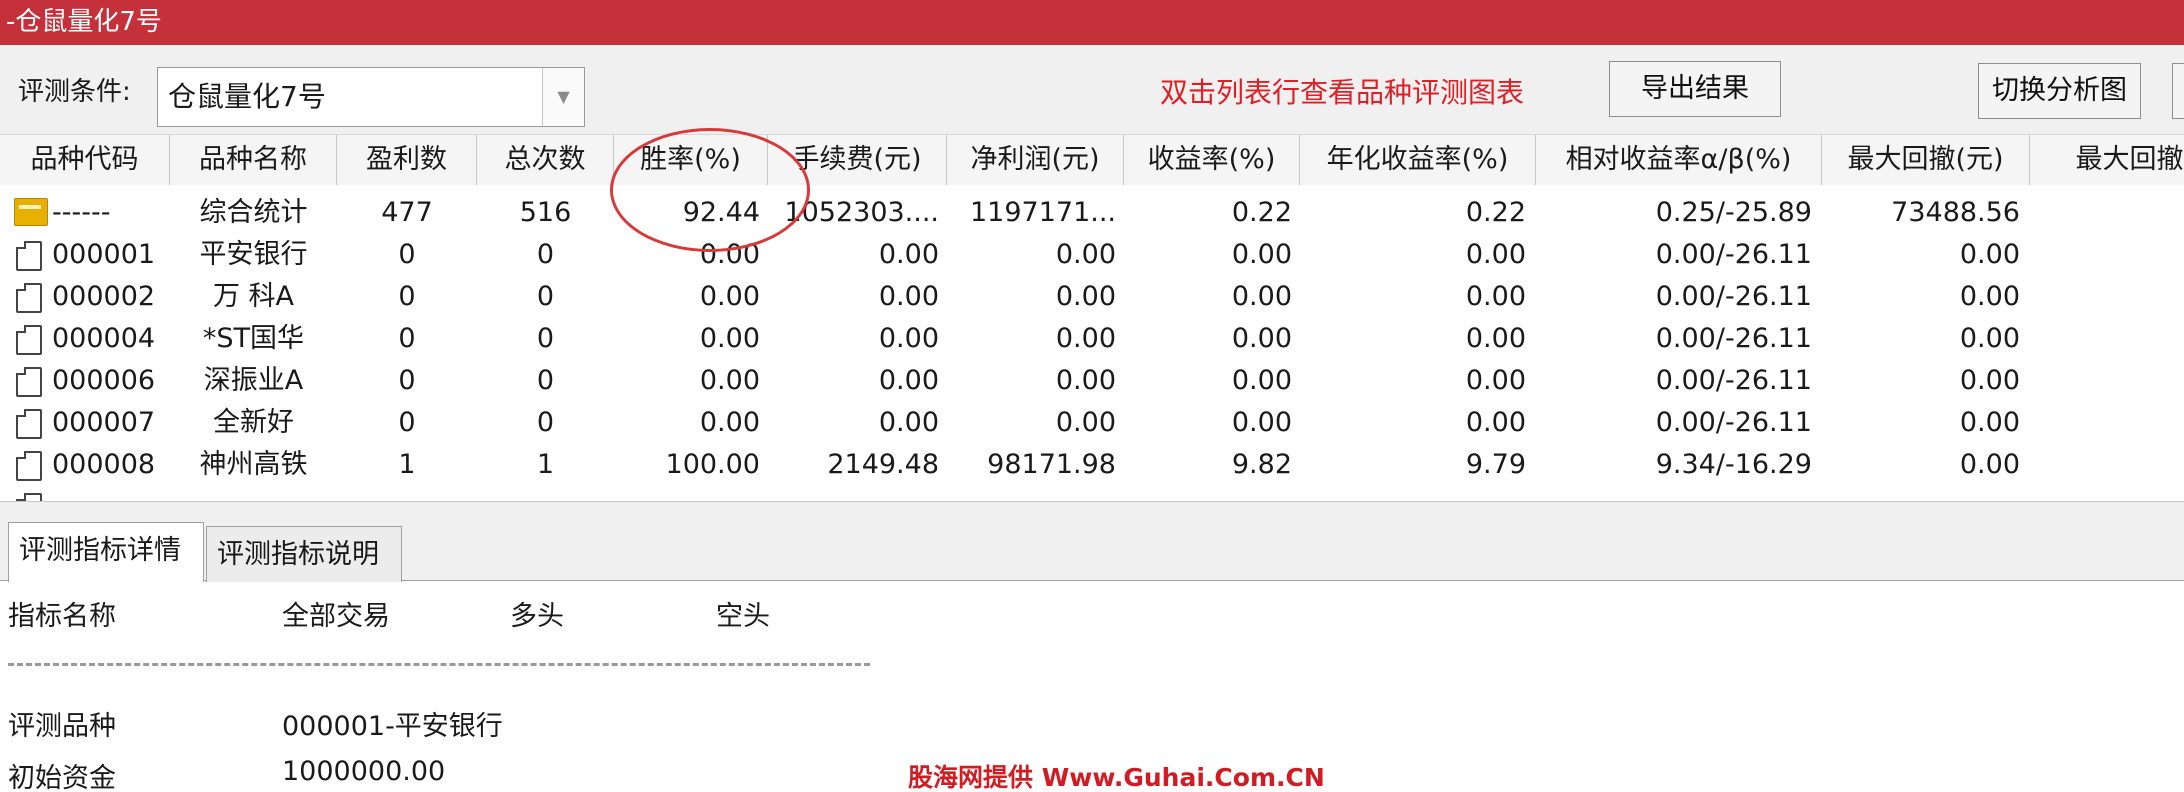  I want to click on watermark: 股海网提供 Www.Guhai.Com.CN, so click(1116, 777).